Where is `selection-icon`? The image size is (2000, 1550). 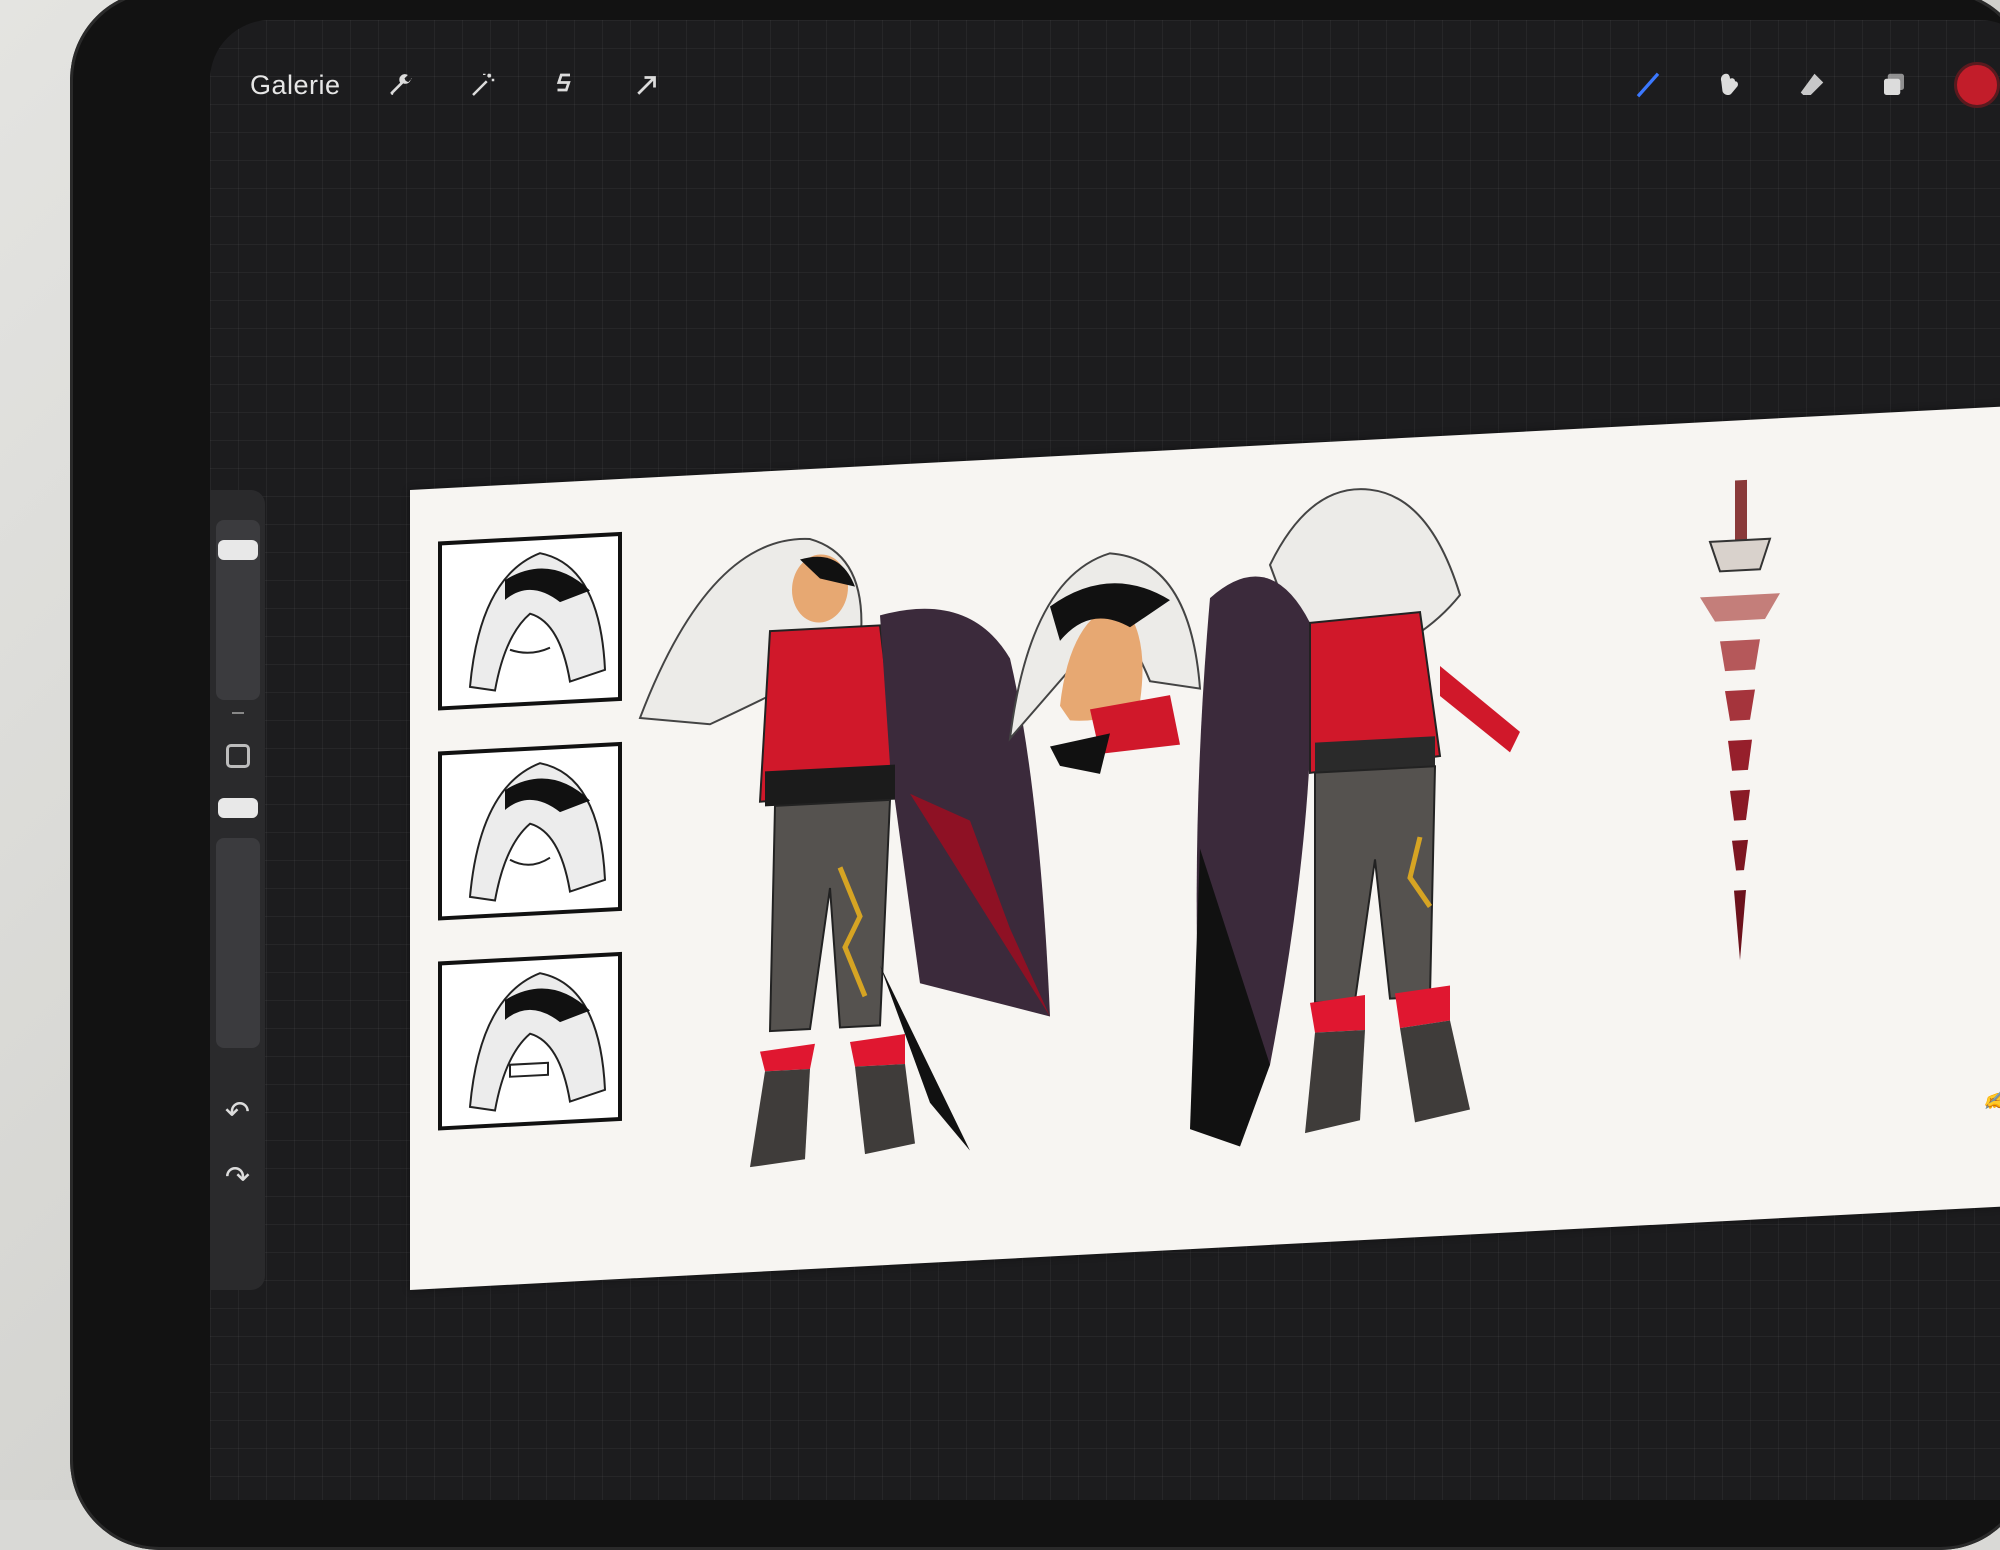
selection-icon is located at coordinates (565, 85).